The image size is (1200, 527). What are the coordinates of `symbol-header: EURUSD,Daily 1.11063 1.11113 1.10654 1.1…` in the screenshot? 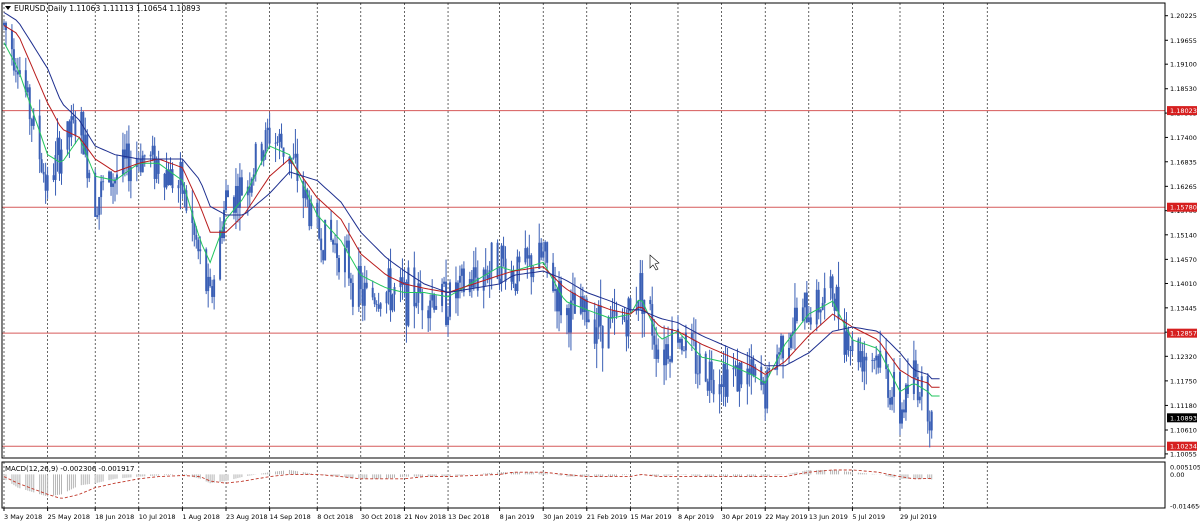 It's located at (103, 8).